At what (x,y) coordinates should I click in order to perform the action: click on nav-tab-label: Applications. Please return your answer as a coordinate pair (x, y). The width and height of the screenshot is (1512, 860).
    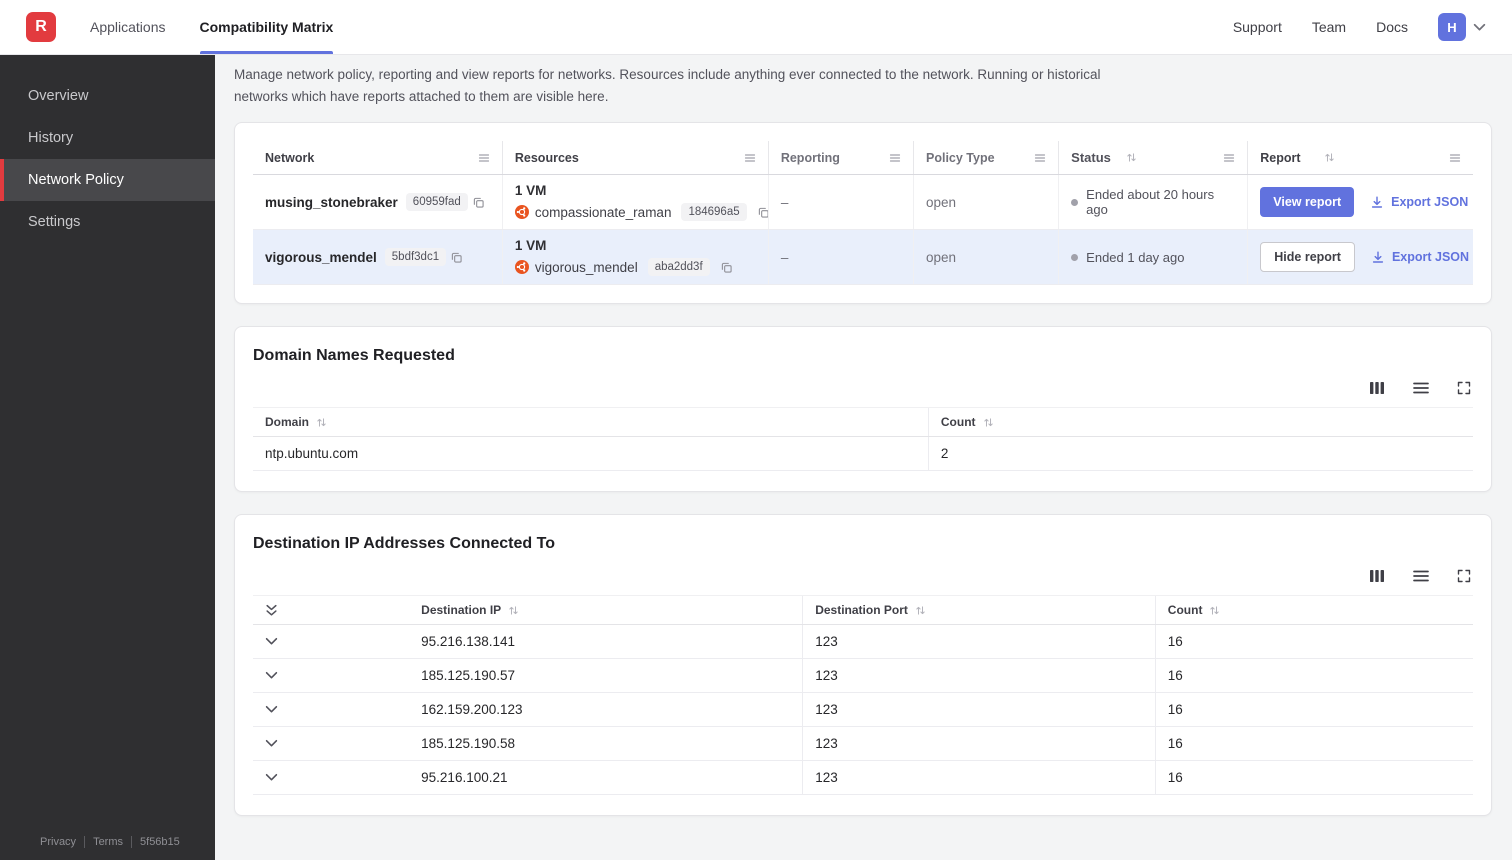
    Looking at the image, I should click on (128, 27).